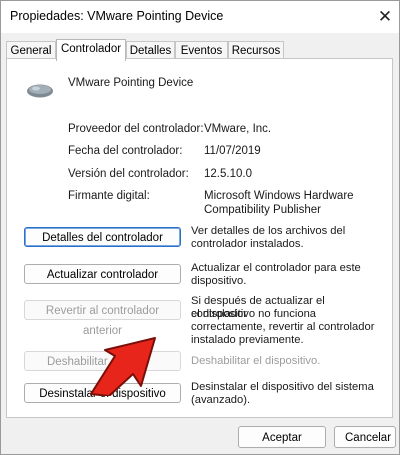 Image resolution: width=400 pixels, height=455 pixels. Describe the element at coordinates (91, 50) in the screenshot. I see `tab-controlador: Controlador` at that location.